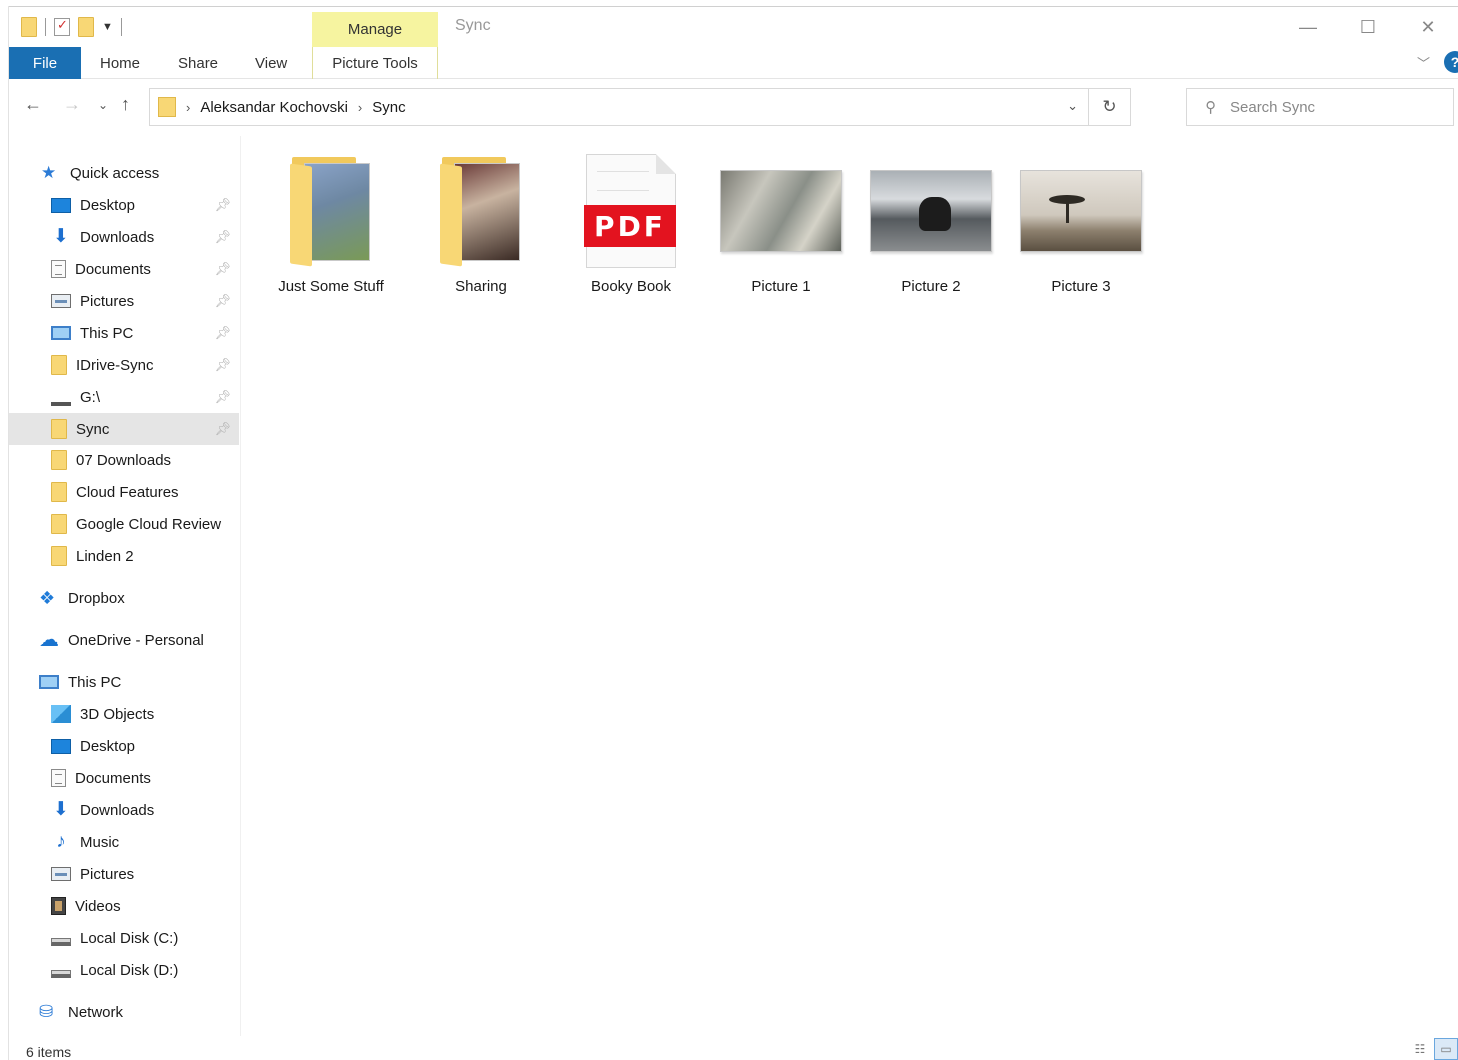 The height and width of the screenshot is (1060, 1458). Describe the element at coordinates (107, 27) in the screenshot. I see `customize-toolbar-icon: ▼` at that location.